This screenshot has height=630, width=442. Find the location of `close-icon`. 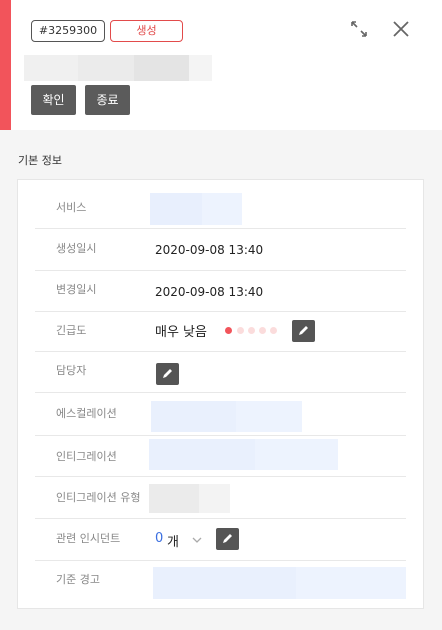

close-icon is located at coordinates (401, 29).